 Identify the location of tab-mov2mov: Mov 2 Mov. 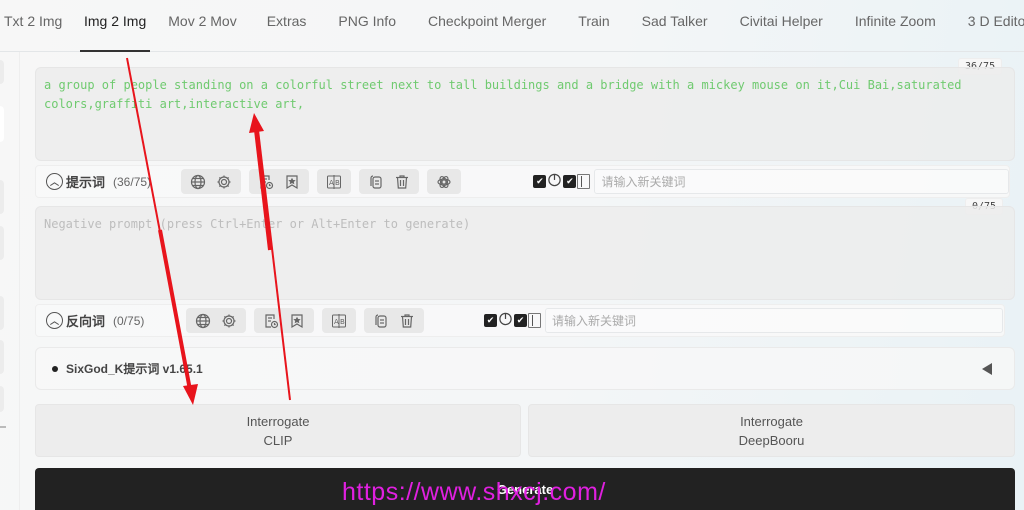
(202, 26).